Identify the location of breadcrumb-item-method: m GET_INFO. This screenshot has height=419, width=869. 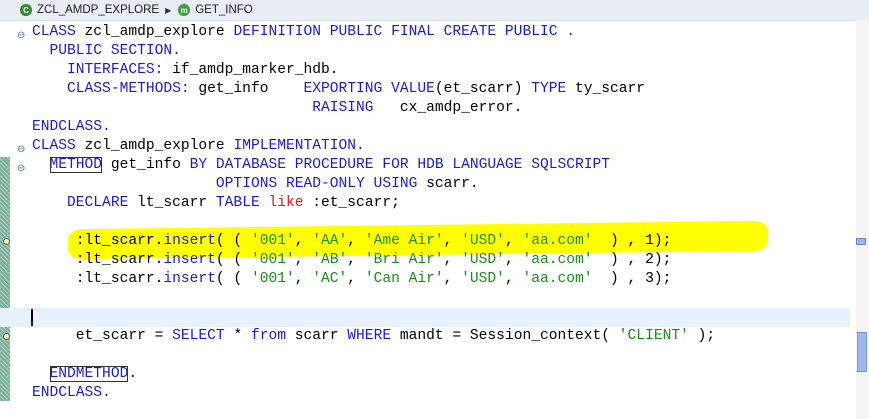
(215, 10).